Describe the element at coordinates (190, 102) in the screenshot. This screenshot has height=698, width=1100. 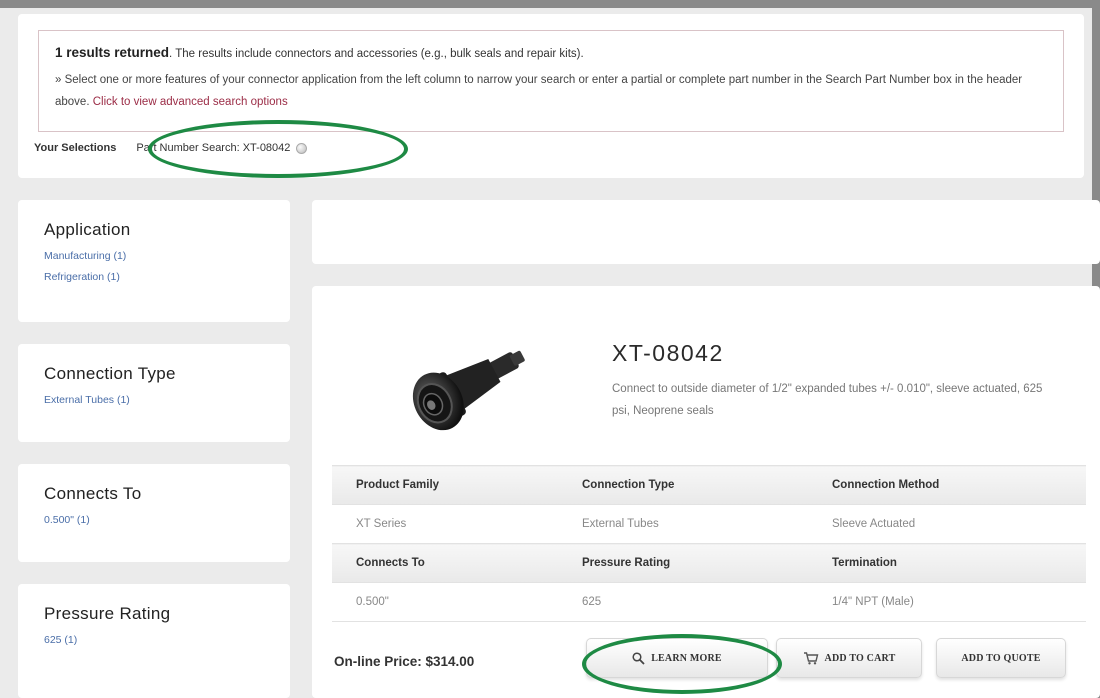
I see `advanced-search-link: Click to view advanced search options` at that location.